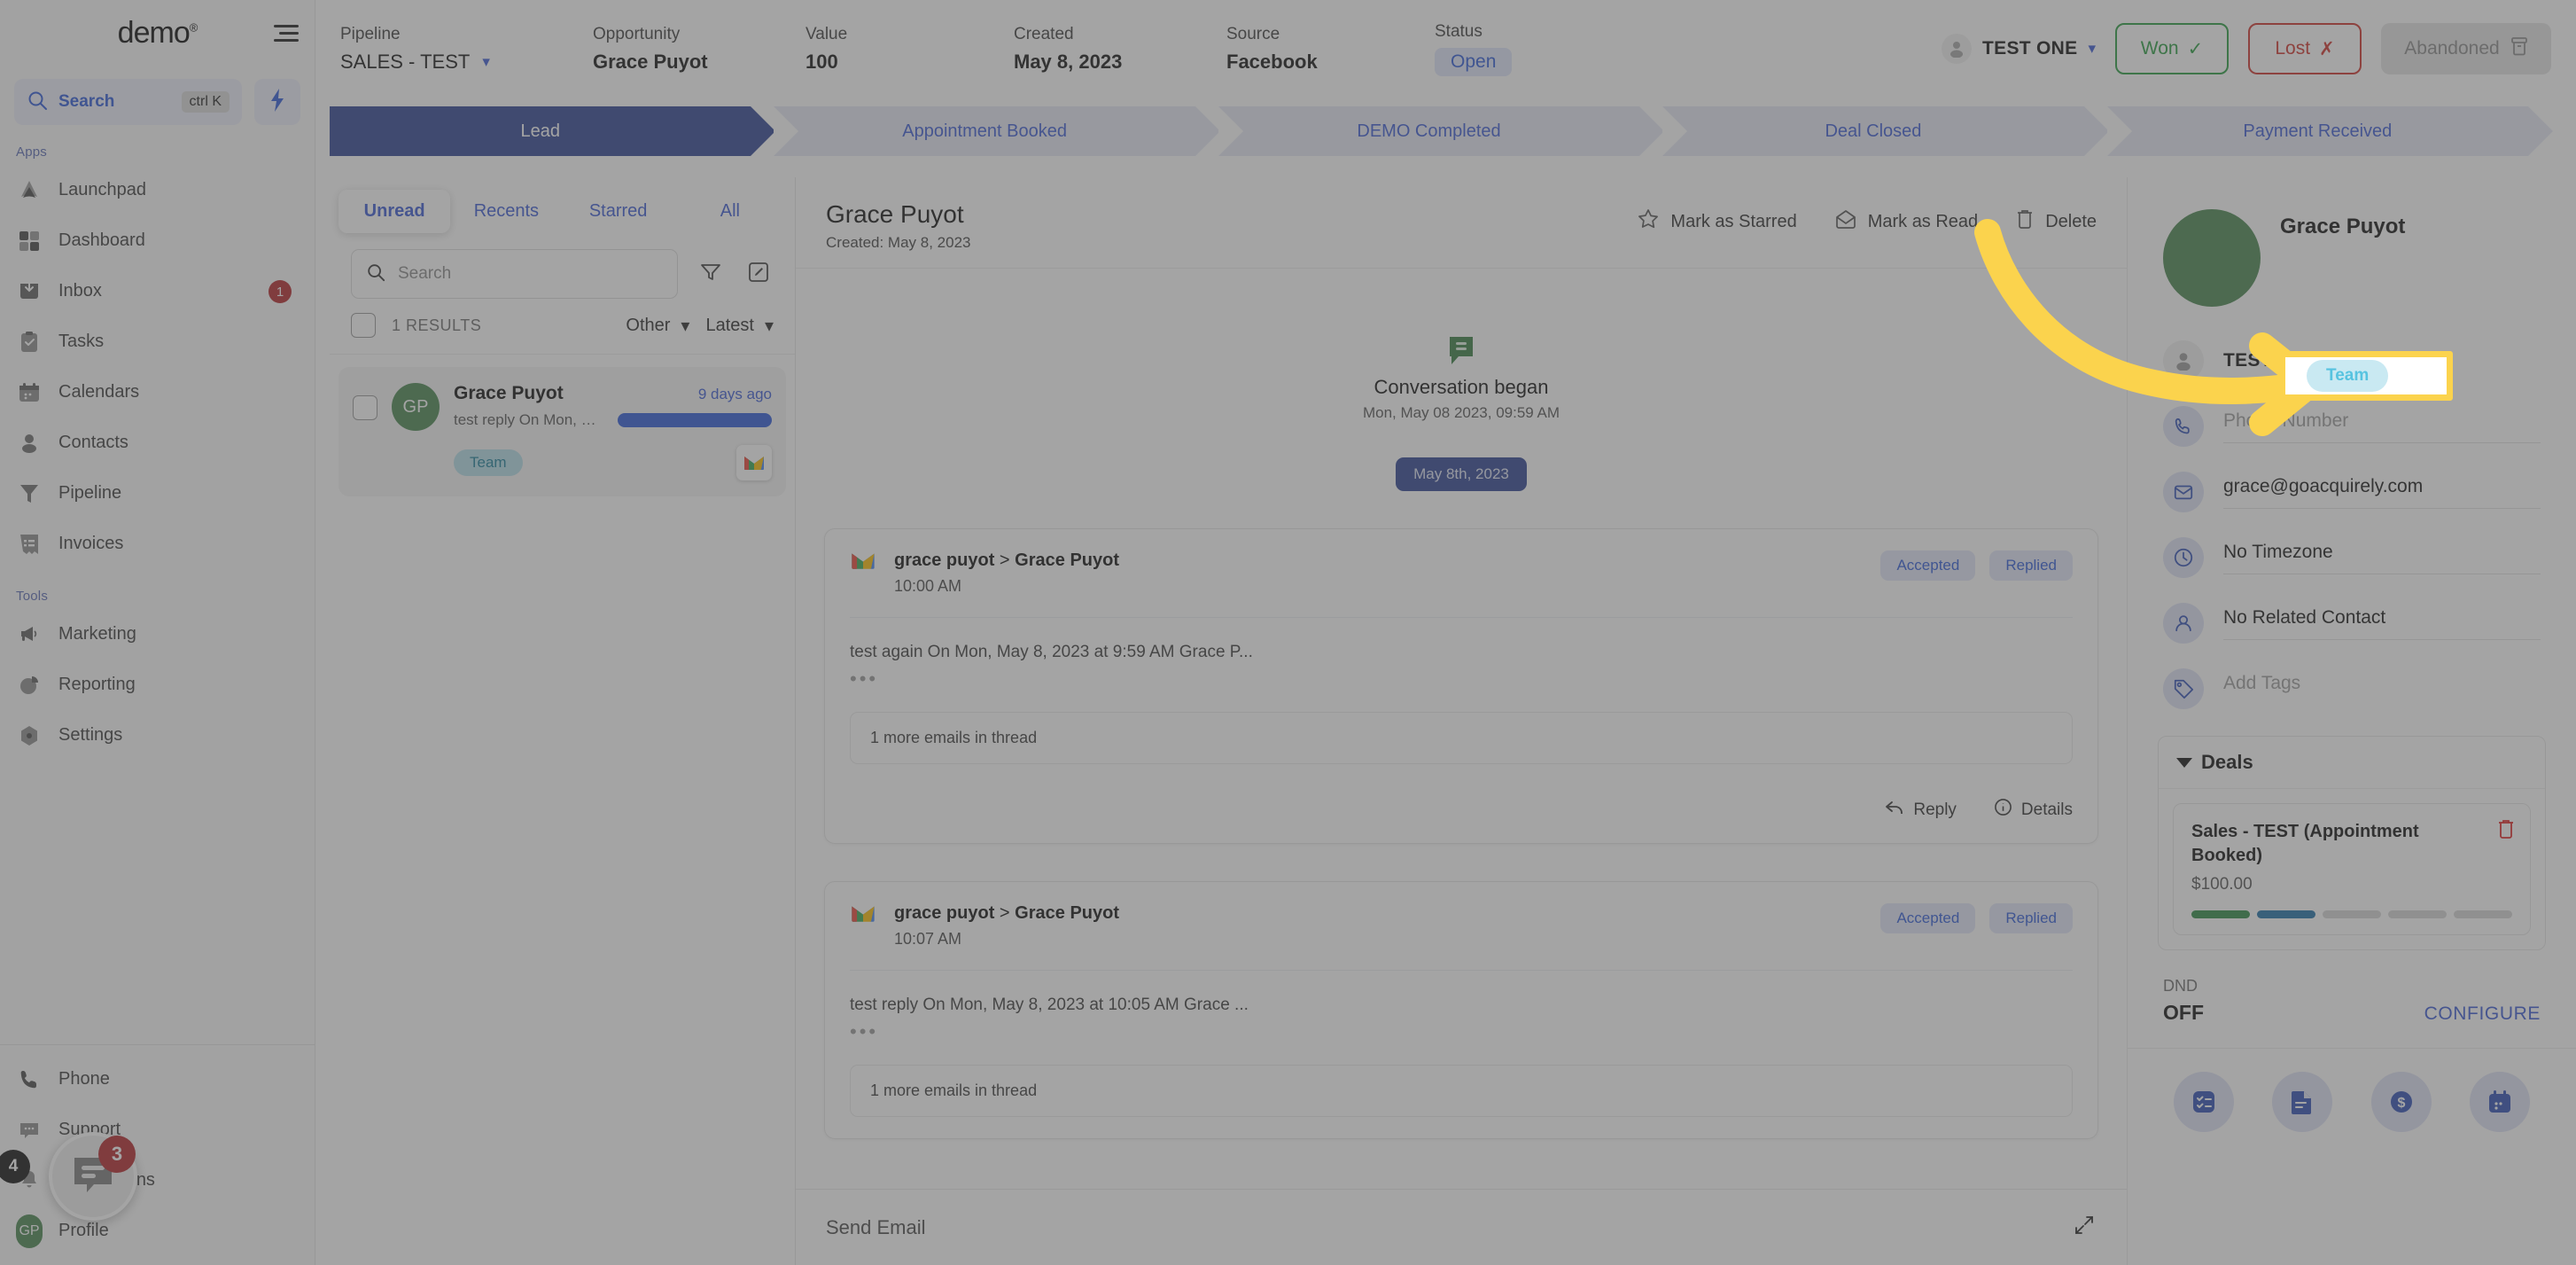  What do you see at coordinates (157, 1079) in the screenshot?
I see `sidebar-item-phone: Phone` at bounding box center [157, 1079].